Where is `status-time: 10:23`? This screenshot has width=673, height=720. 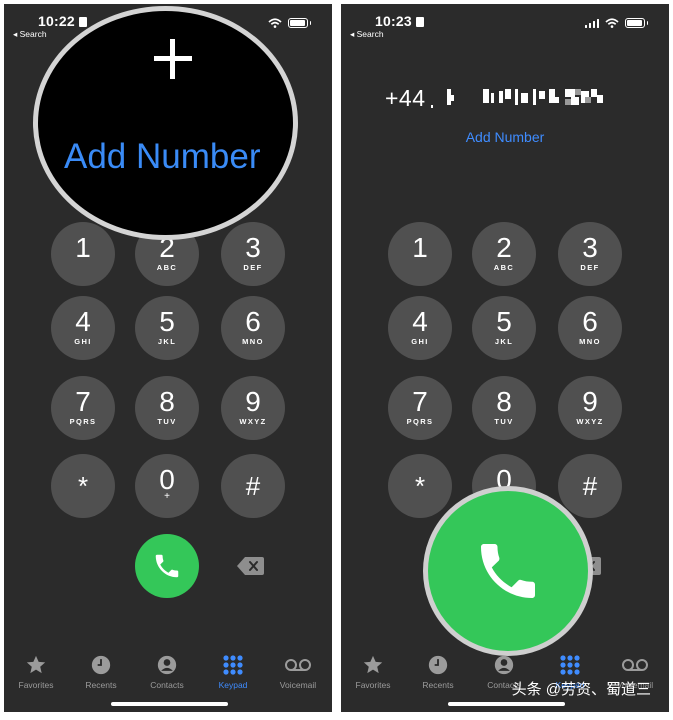
status-time: 10:23 is located at coordinates (399, 21).